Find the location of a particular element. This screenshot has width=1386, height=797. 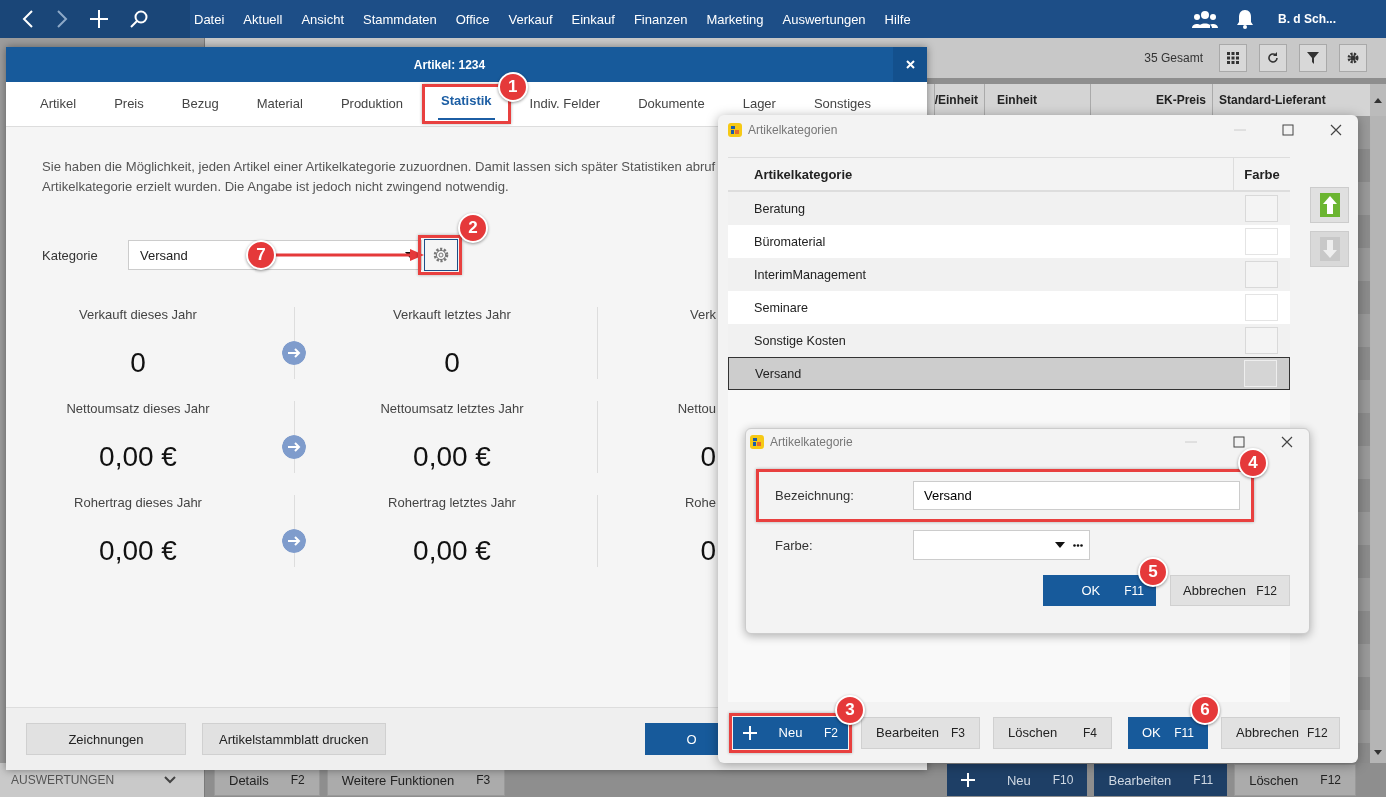

window-title: Artikel: 1234 is located at coordinates (449, 64).